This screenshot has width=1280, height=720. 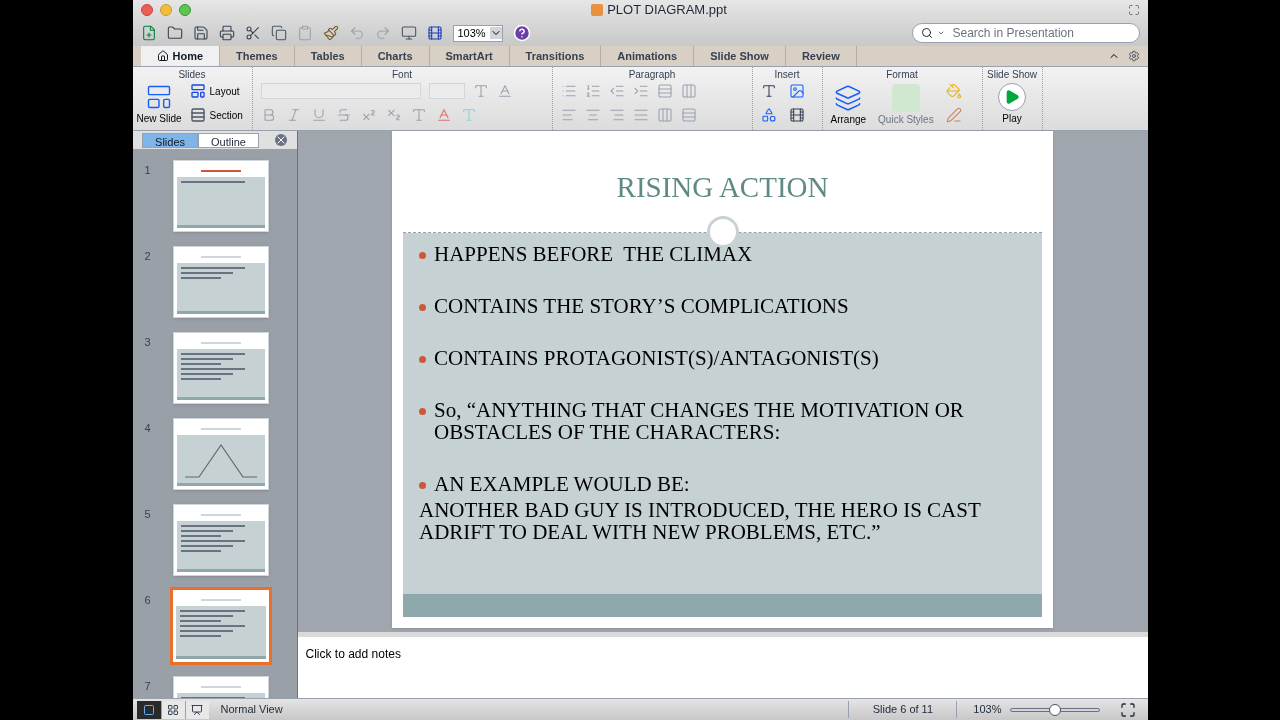 I want to click on folder-icon, so click(x=174, y=33).